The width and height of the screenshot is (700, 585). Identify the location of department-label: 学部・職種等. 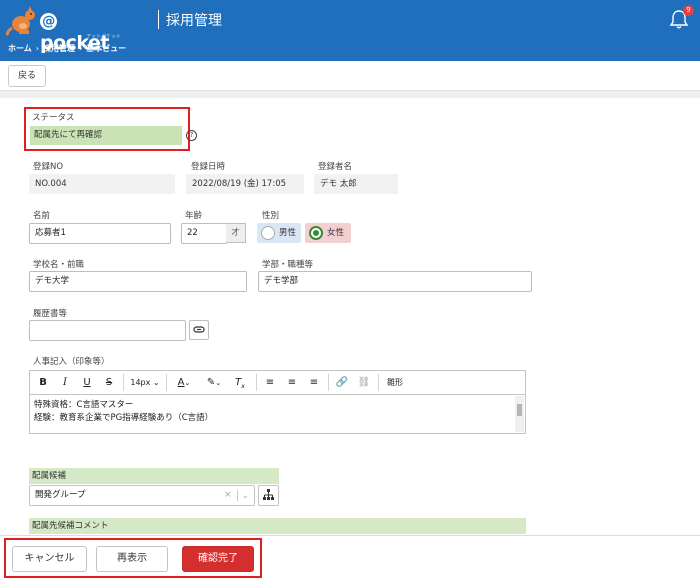
(288, 265).